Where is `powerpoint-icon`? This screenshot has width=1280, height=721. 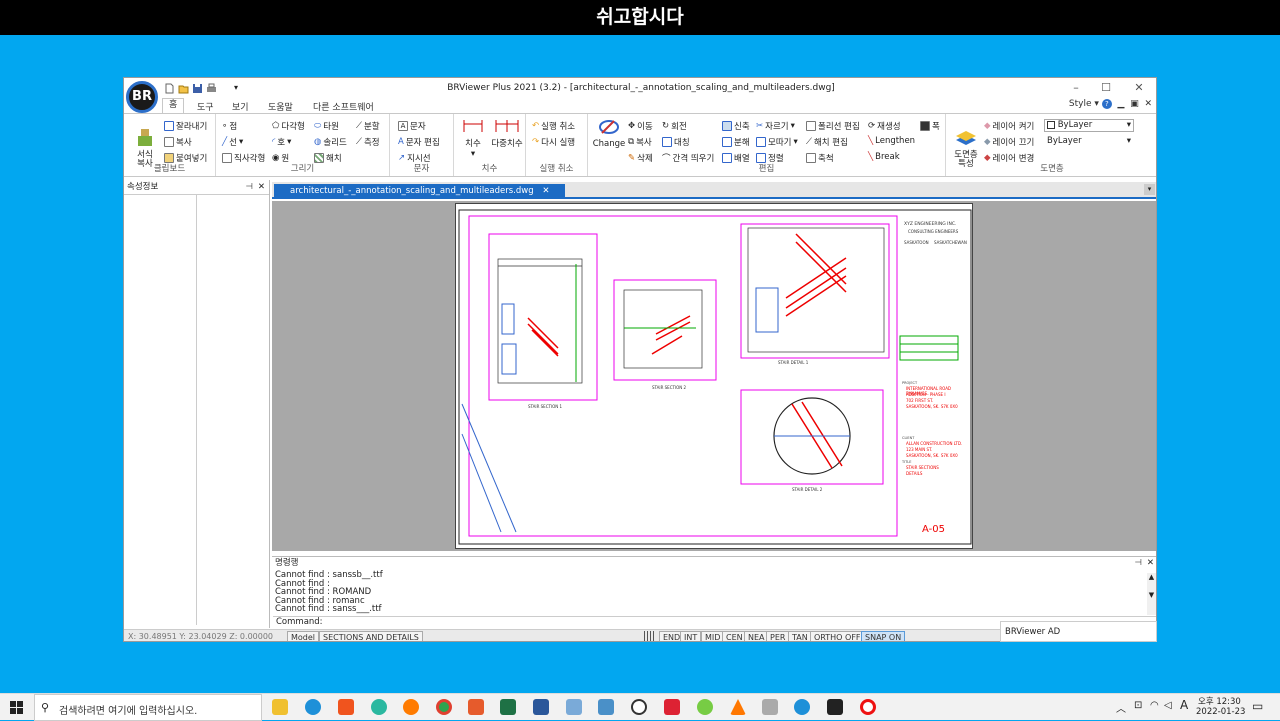
powerpoint-icon is located at coordinates (476, 707).